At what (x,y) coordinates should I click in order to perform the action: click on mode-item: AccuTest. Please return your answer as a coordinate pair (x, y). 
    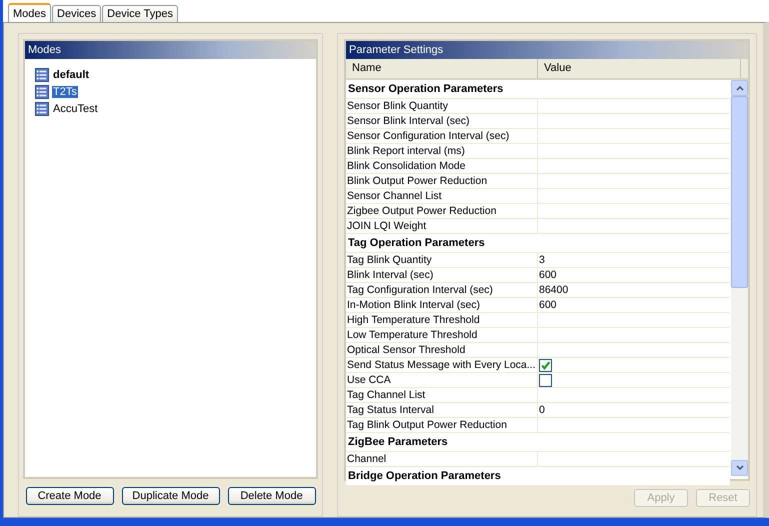
    Looking at the image, I should click on (75, 109).